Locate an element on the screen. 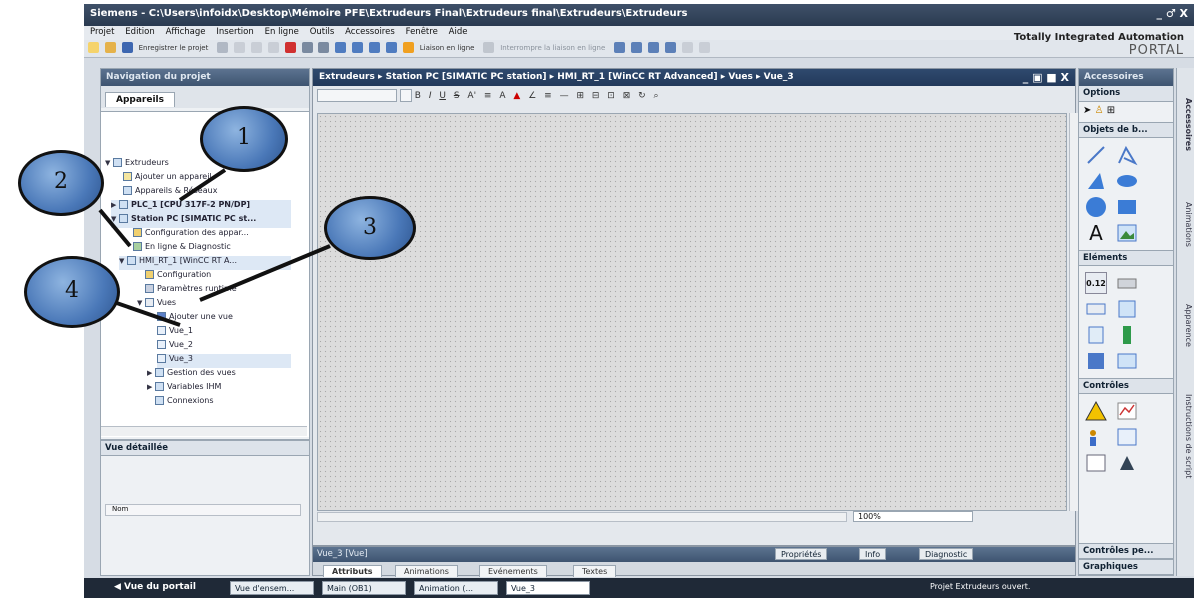  callout-3-line is located at coordinates (265, 273).